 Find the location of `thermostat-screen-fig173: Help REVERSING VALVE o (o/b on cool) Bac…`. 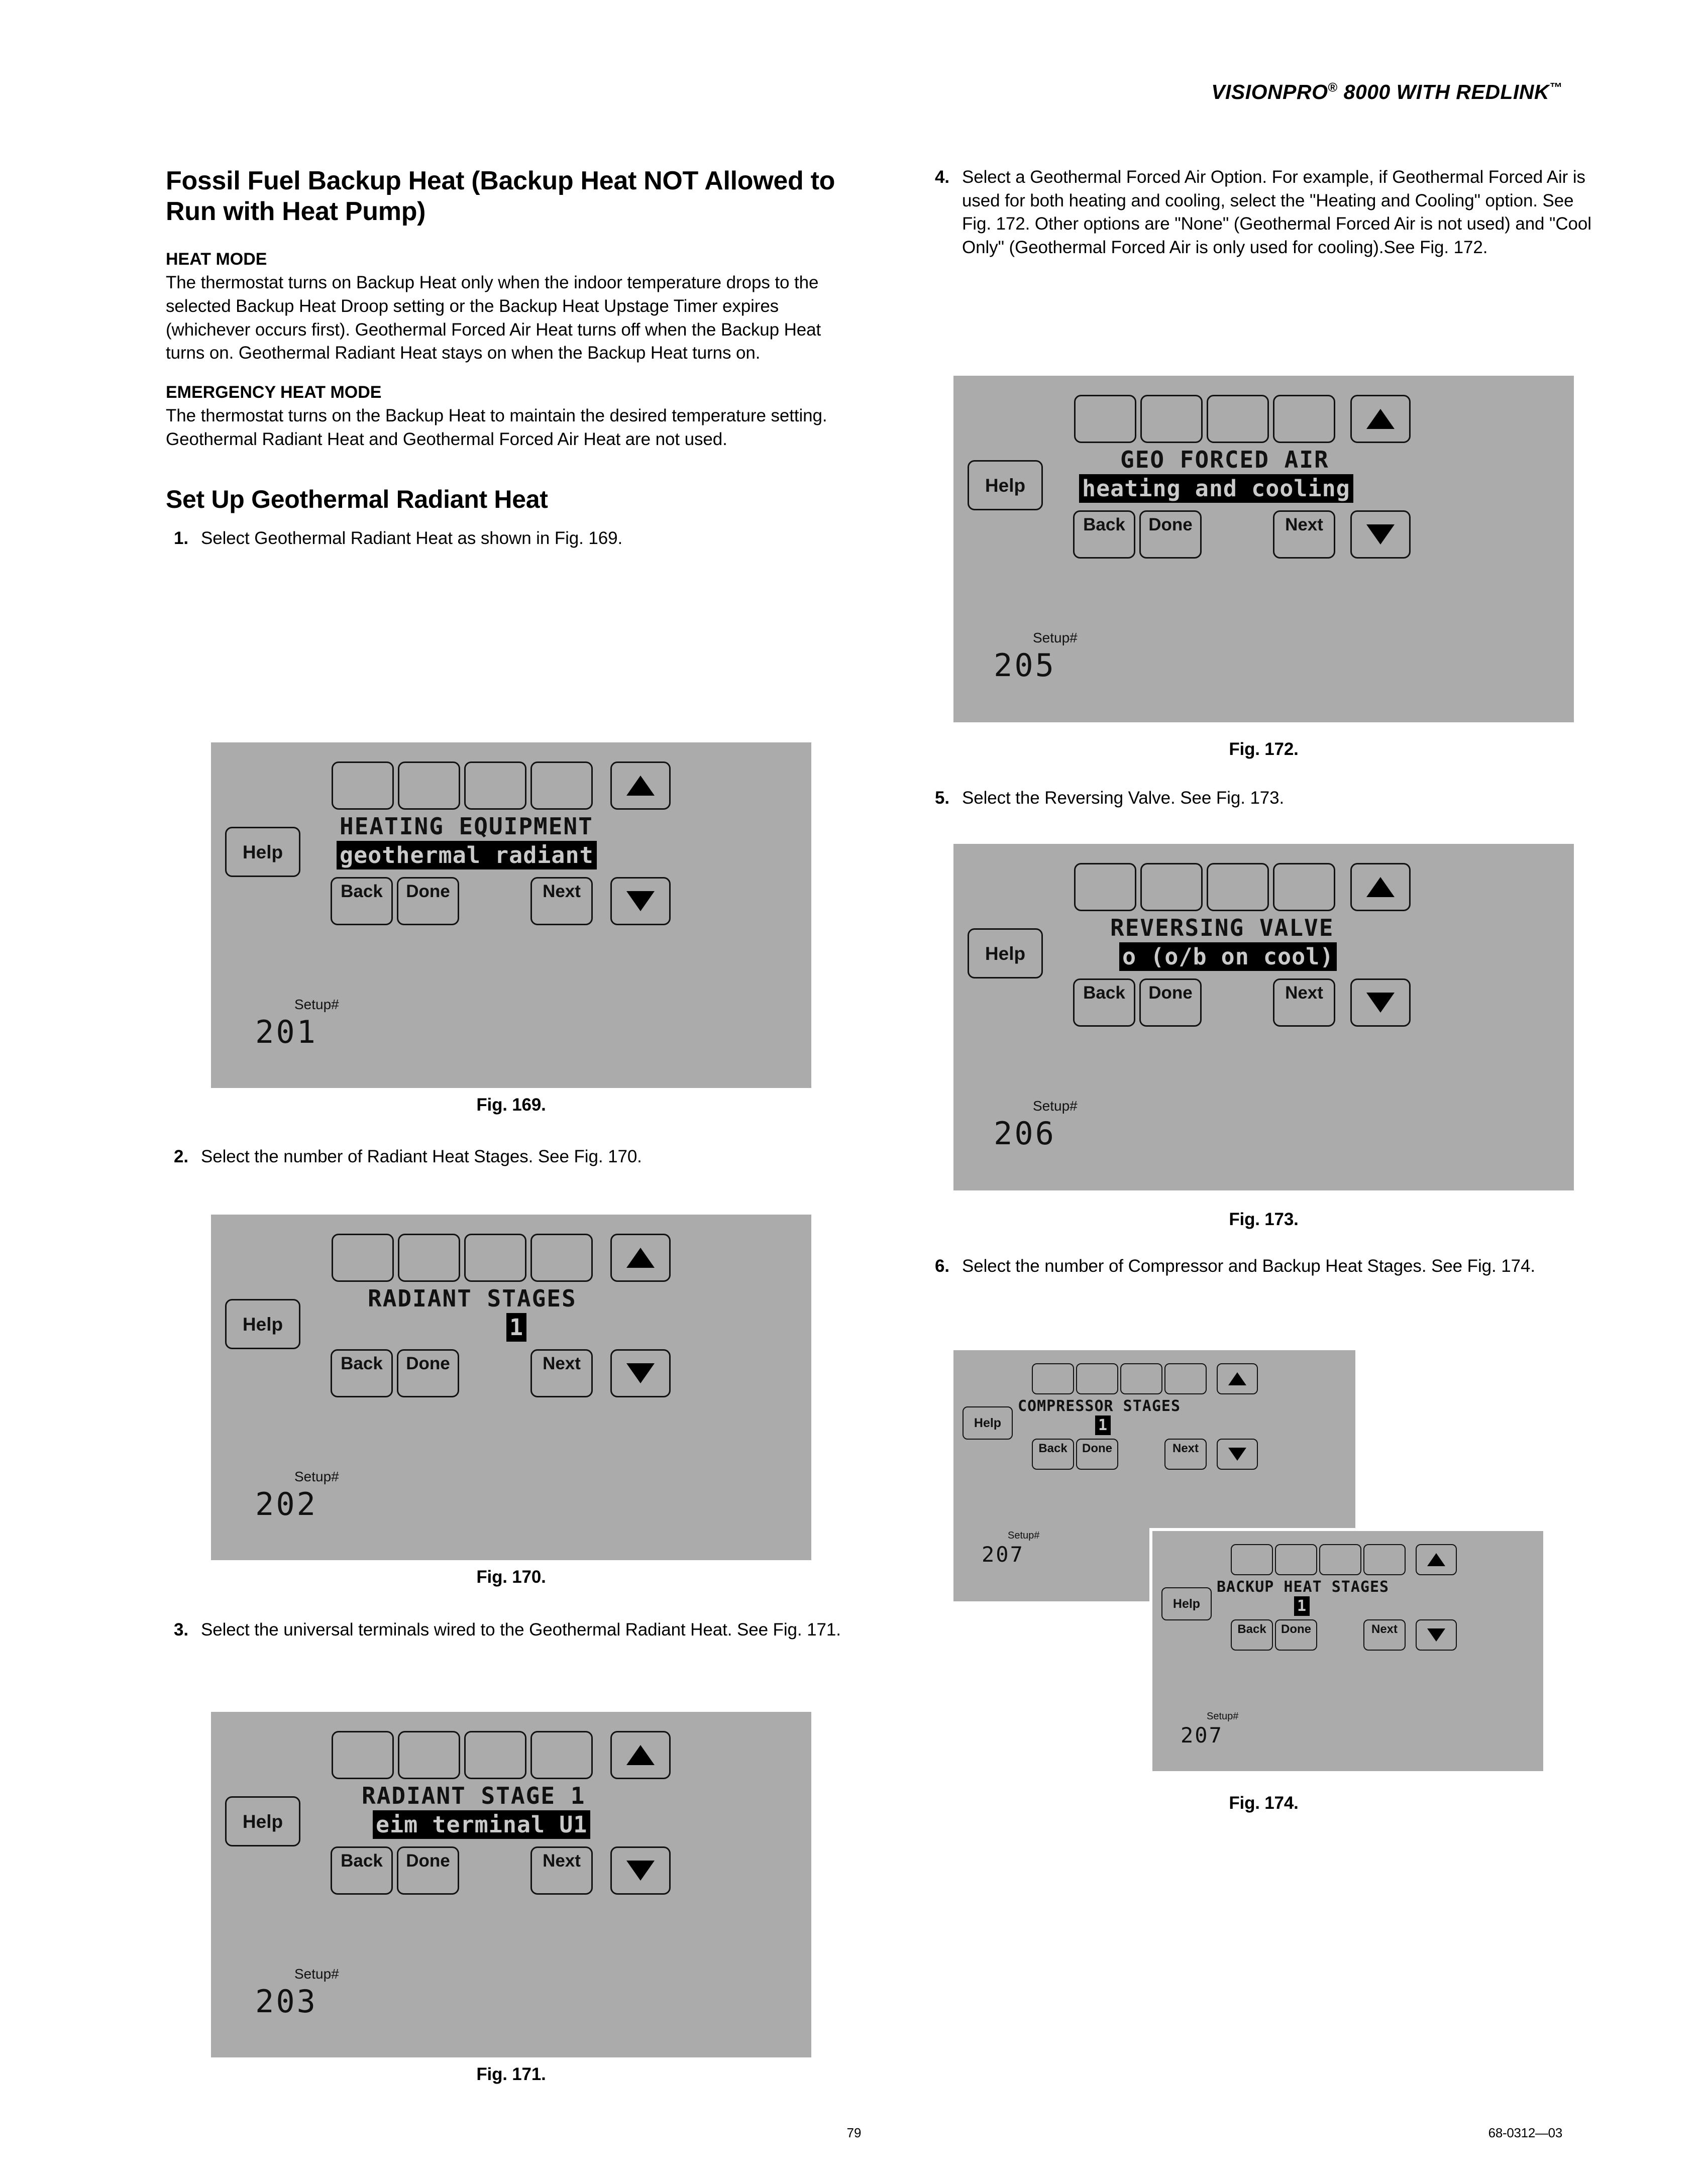

thermostat-screen-fig173: Help REVERSING VALVE o (o/b on cool) Bac… is located at coordinates (1263, 1017).